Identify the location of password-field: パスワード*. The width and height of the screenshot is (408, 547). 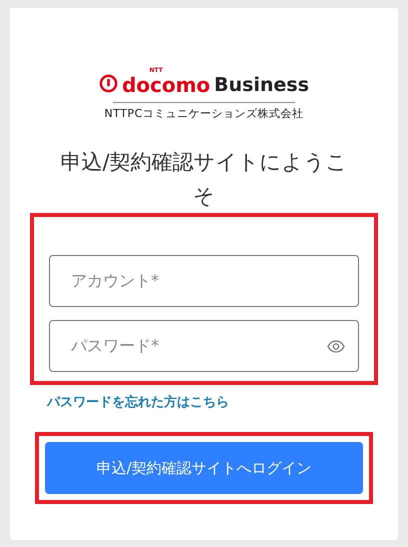
(204, 346).